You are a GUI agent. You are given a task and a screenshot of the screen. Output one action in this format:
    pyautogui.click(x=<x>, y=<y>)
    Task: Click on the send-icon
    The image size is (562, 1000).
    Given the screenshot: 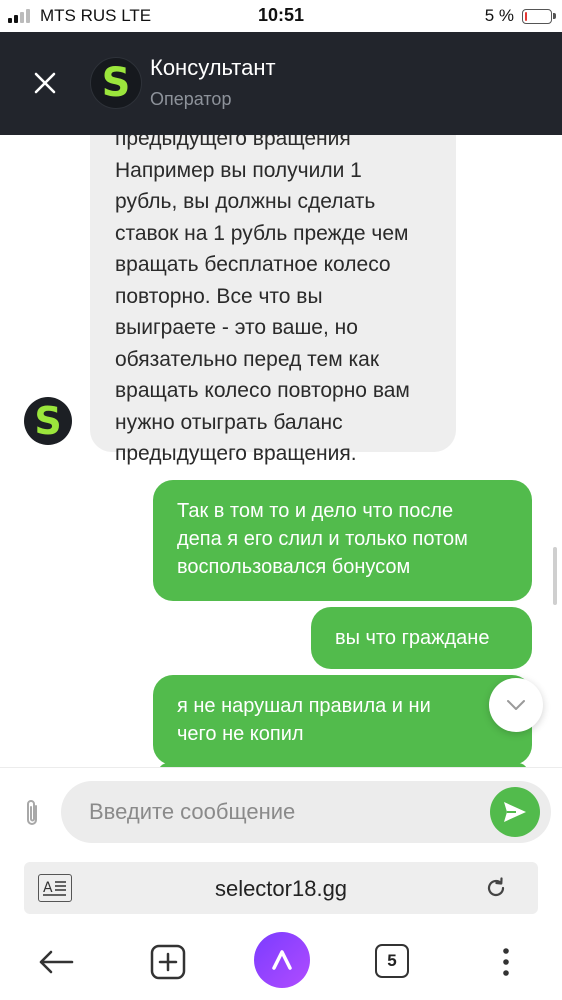 What is the action you would take?
    pyautogui.click(x=515, y=812)
    